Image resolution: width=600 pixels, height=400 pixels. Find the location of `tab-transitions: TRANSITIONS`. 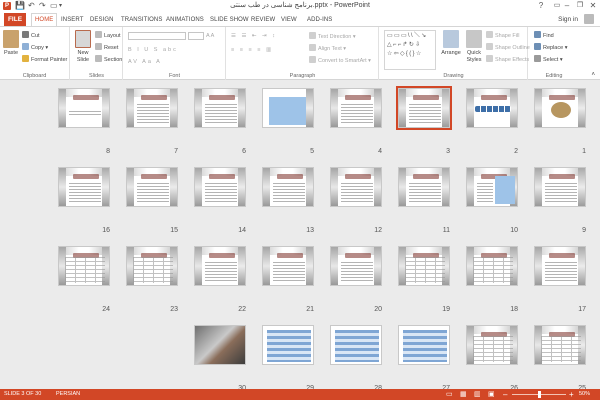

tab-transitions: TRANSITIONS is located at coordinates (141, 20).